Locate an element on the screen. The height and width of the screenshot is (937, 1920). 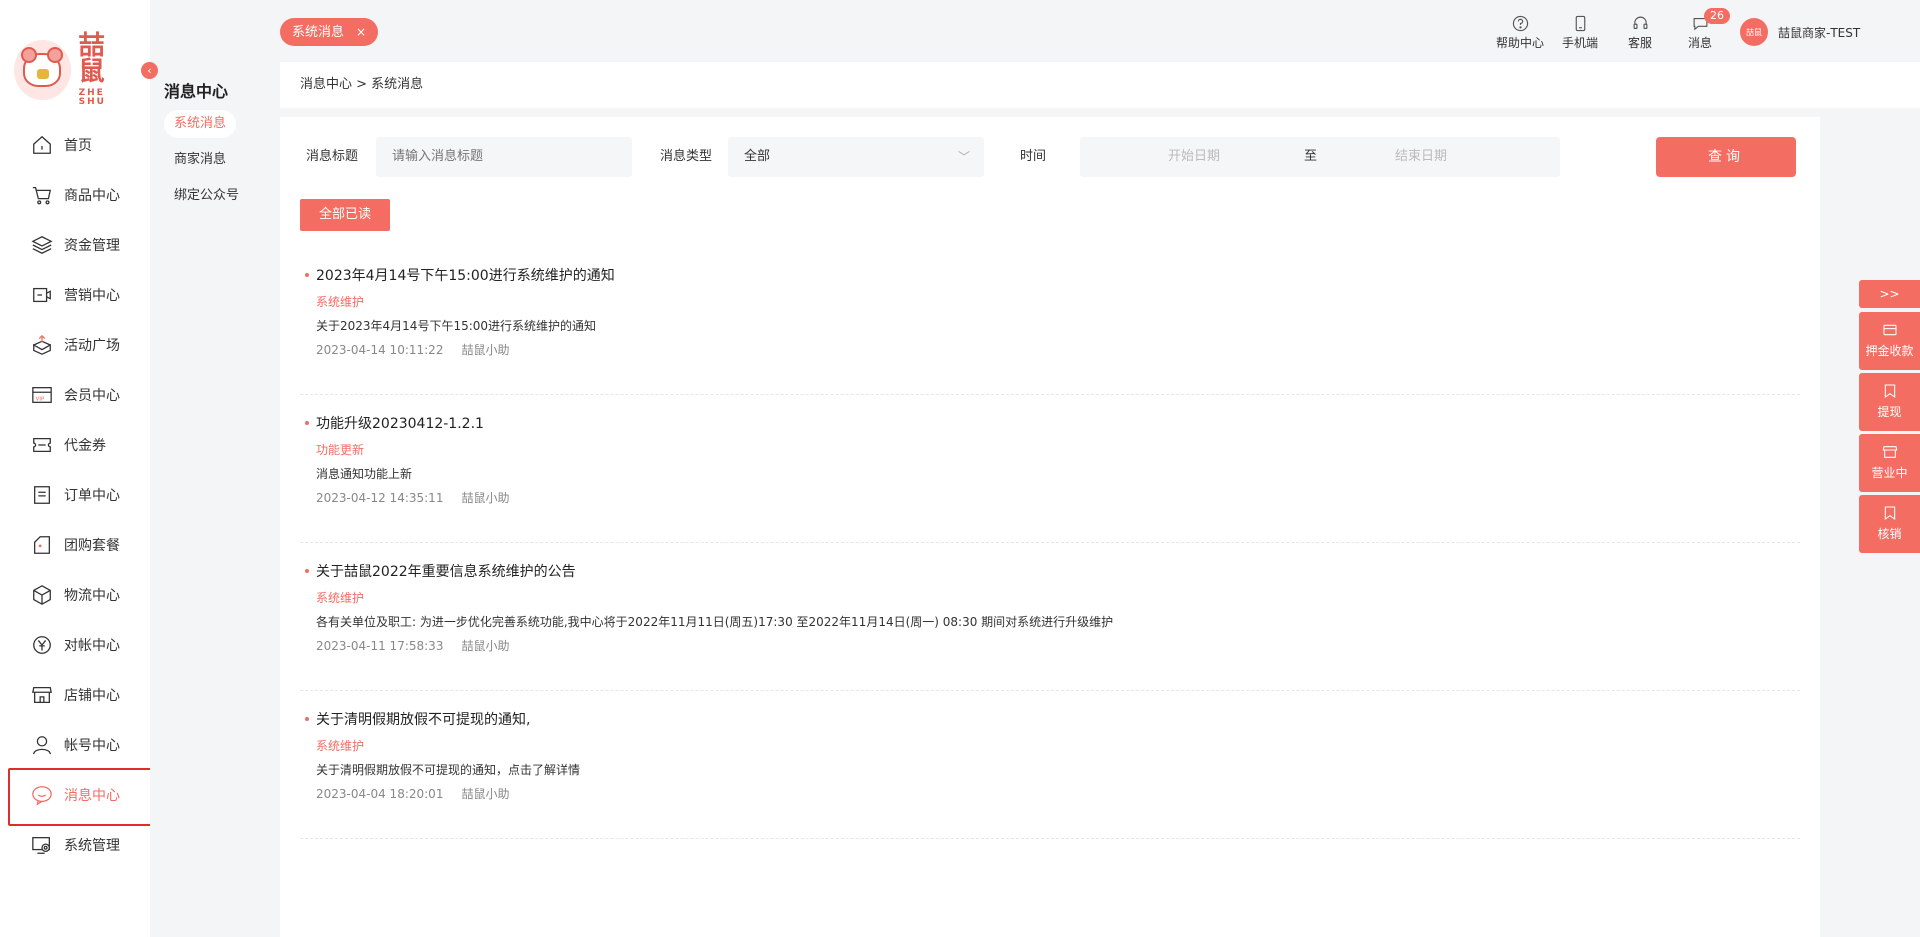
tool-label: 提现 is located at coordinates (1889, 412).